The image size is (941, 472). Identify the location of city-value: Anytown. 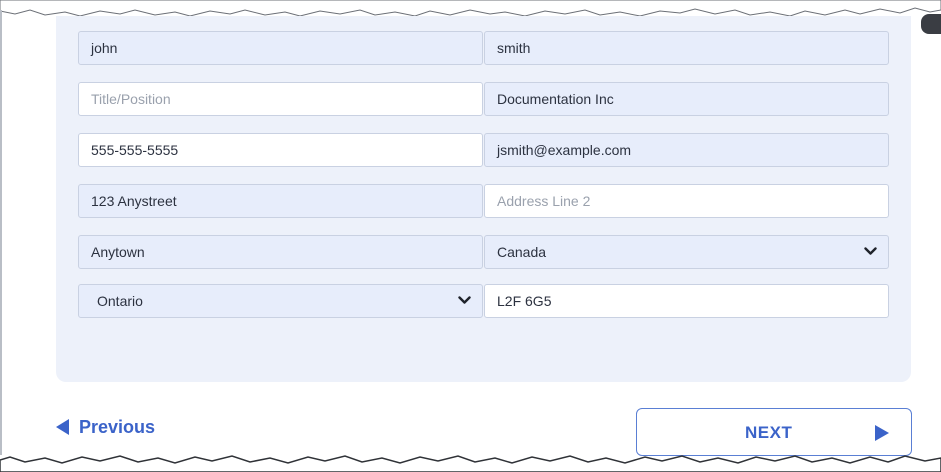
(118, 252).